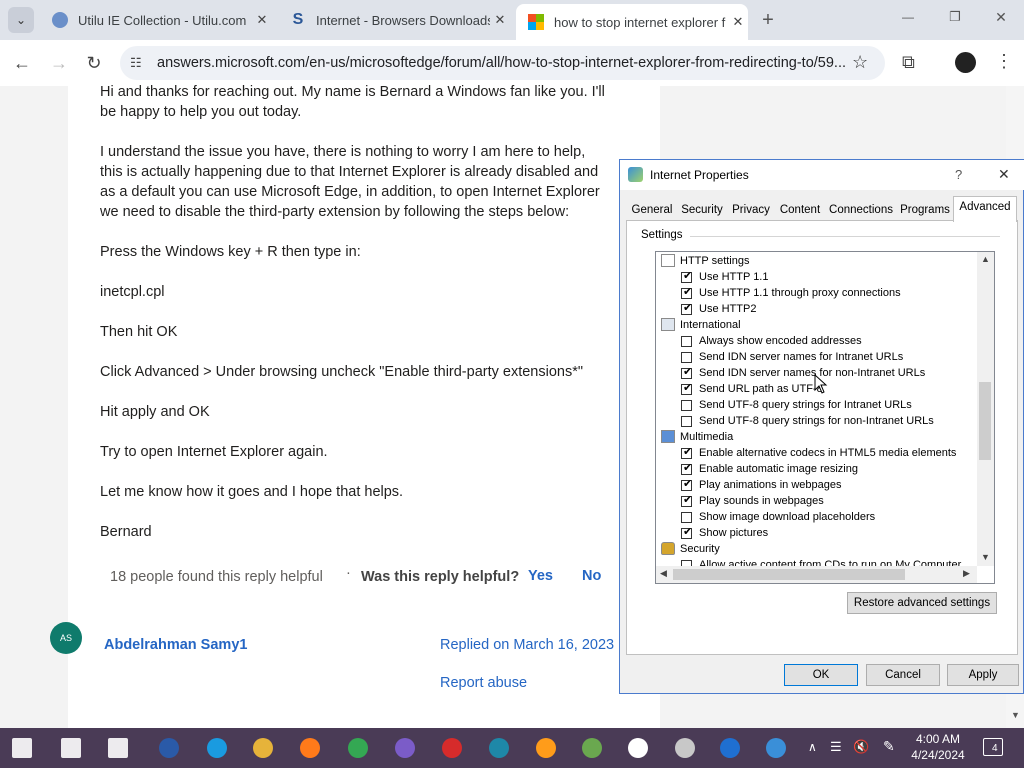  What do you see at coordinates (922, 603) in the screenshot?
I see `restore-advanced-settings-button: Restore advanced settings` at bounding box center [922, 603].